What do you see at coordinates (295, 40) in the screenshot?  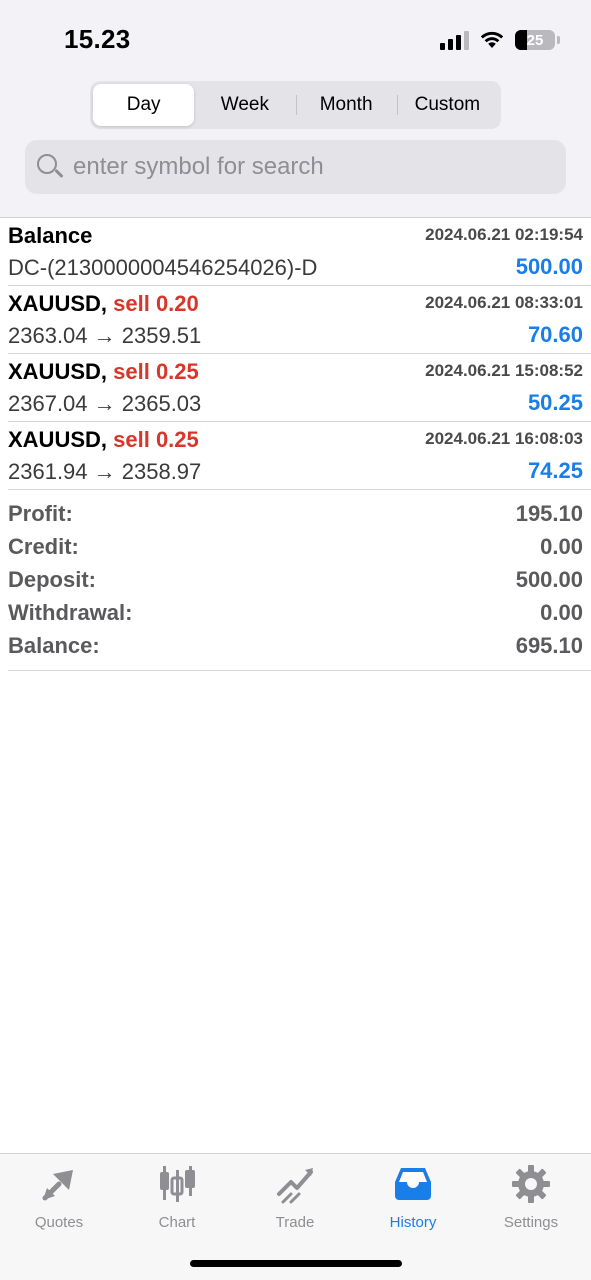 I see `status-bar: 15.23 25` at bounding box center [295, 40].